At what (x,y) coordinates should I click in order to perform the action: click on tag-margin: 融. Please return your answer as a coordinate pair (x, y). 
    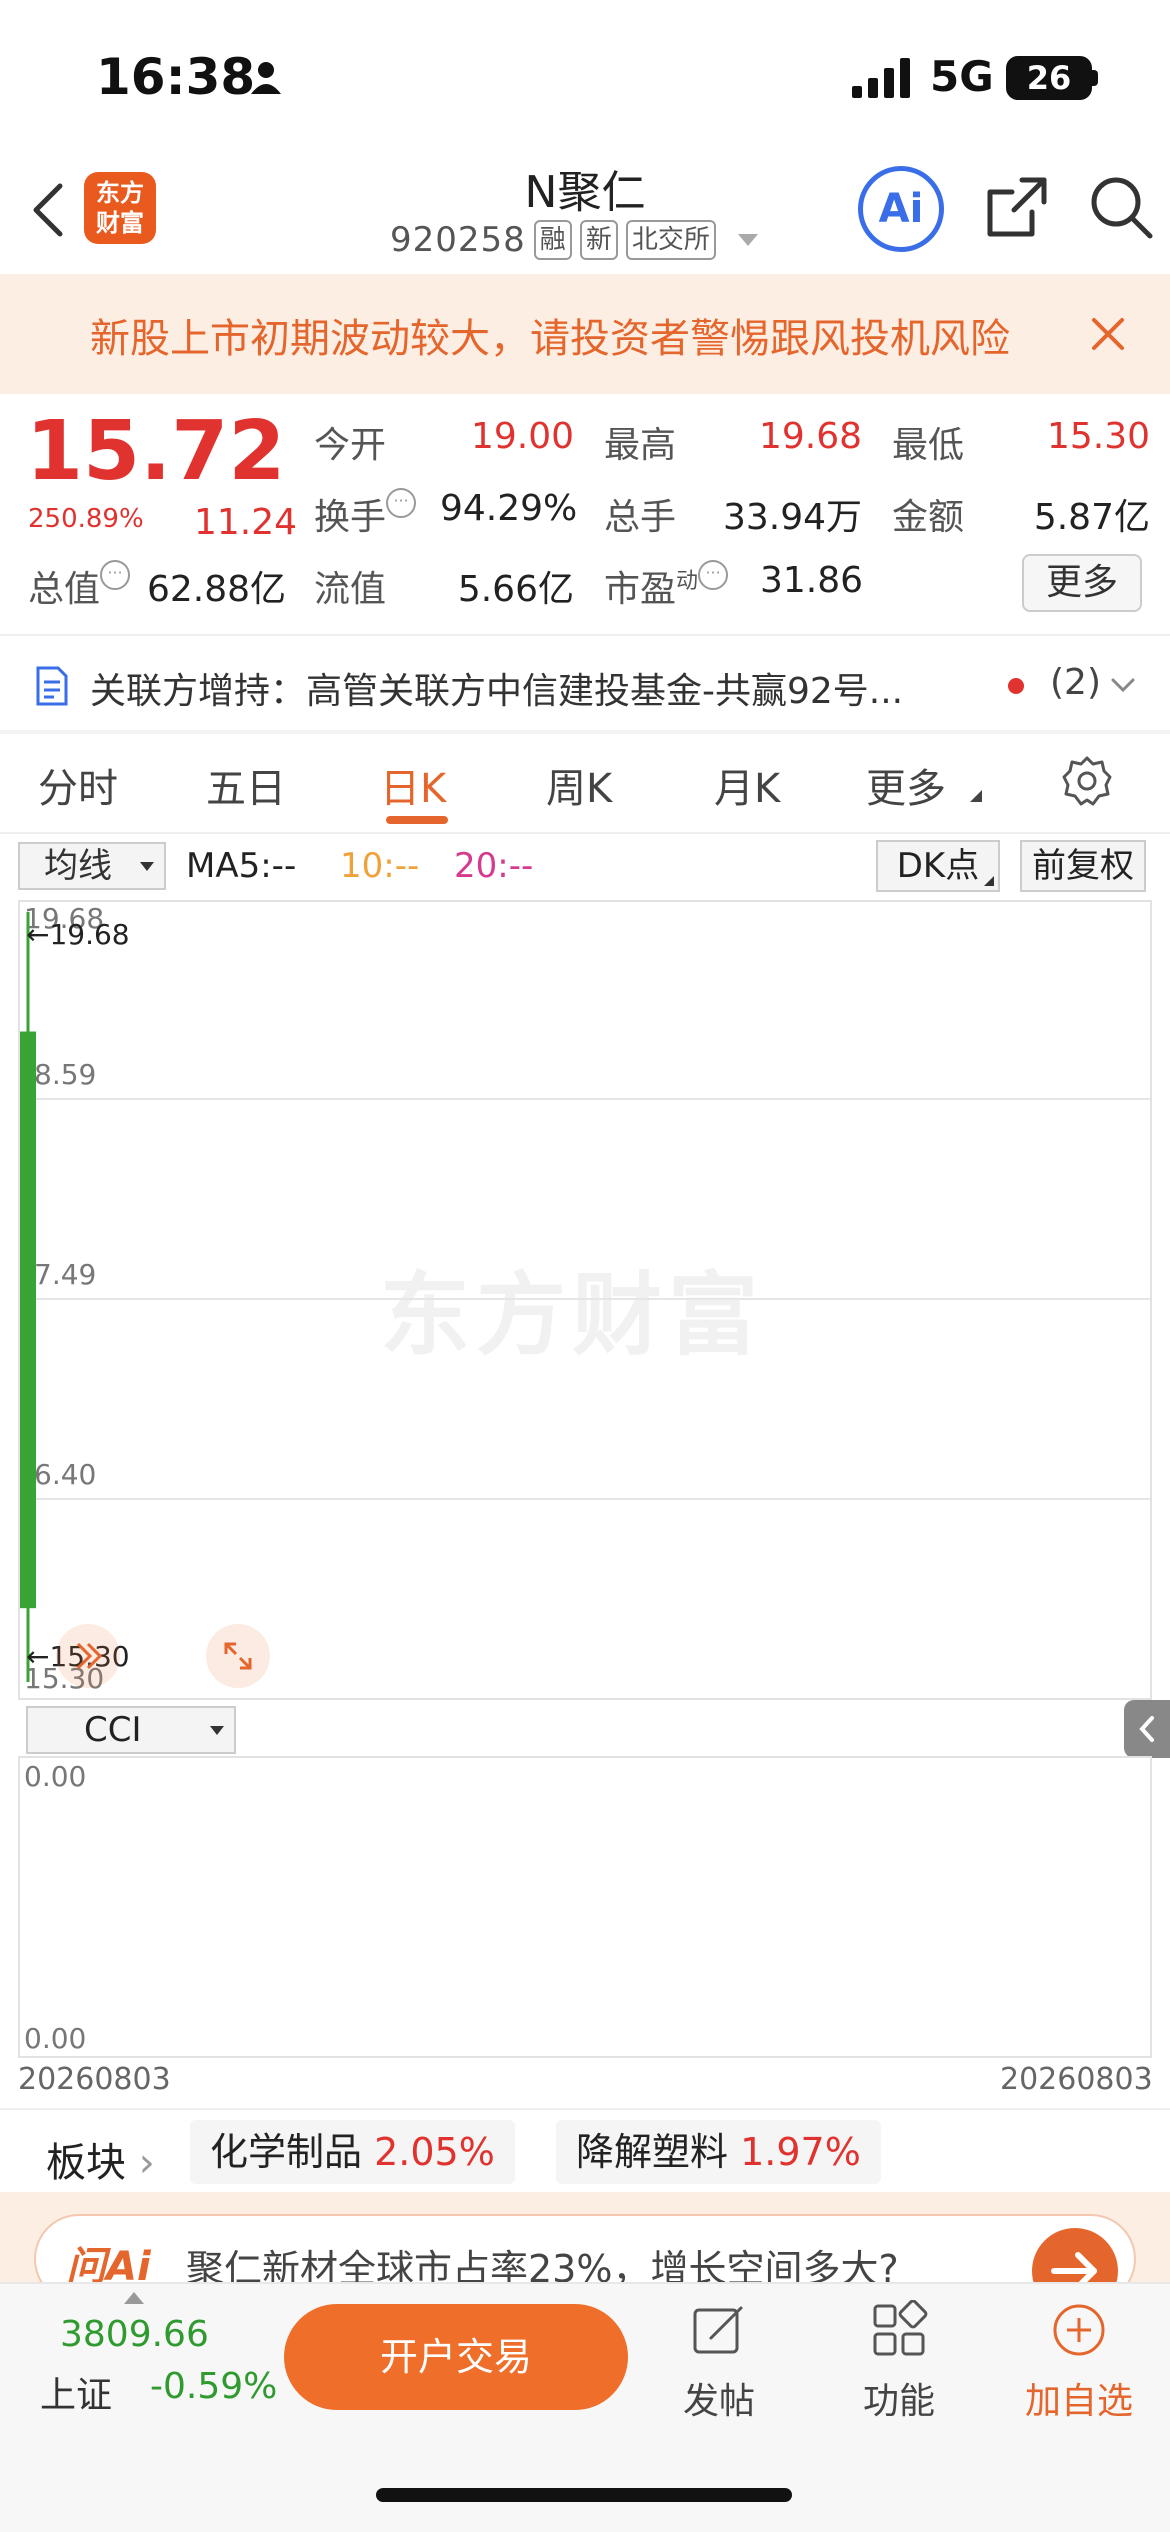
    Looking at the image, I should click on (552, 240).